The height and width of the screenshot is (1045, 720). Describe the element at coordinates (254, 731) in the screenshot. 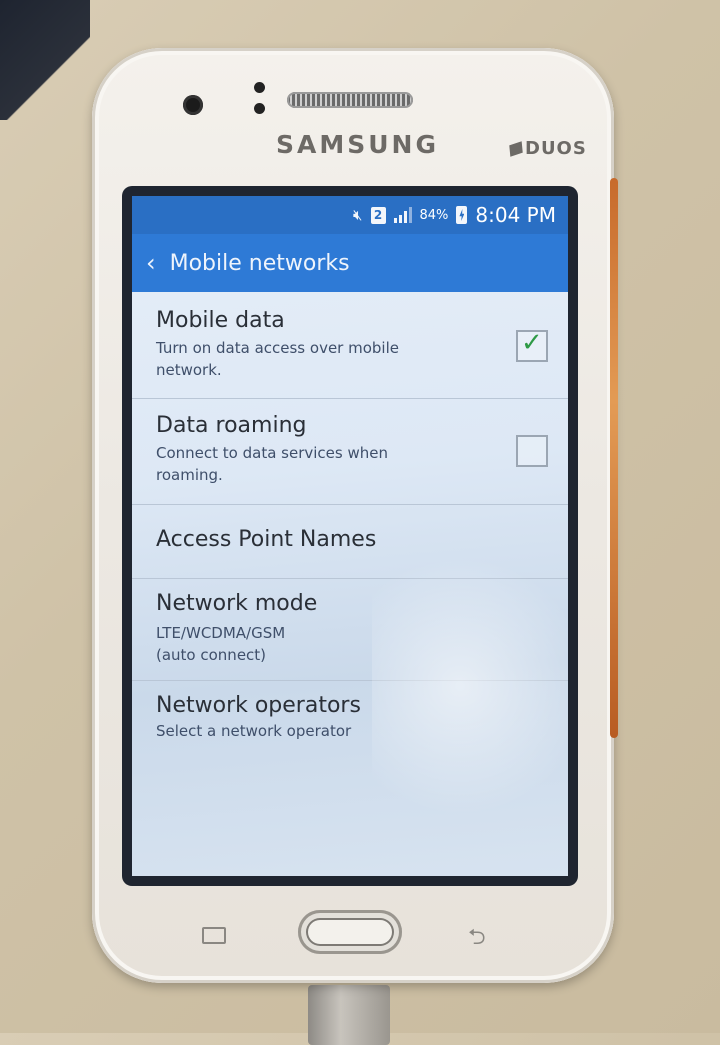

I see `setting-summary: Select a network operator` at that location.